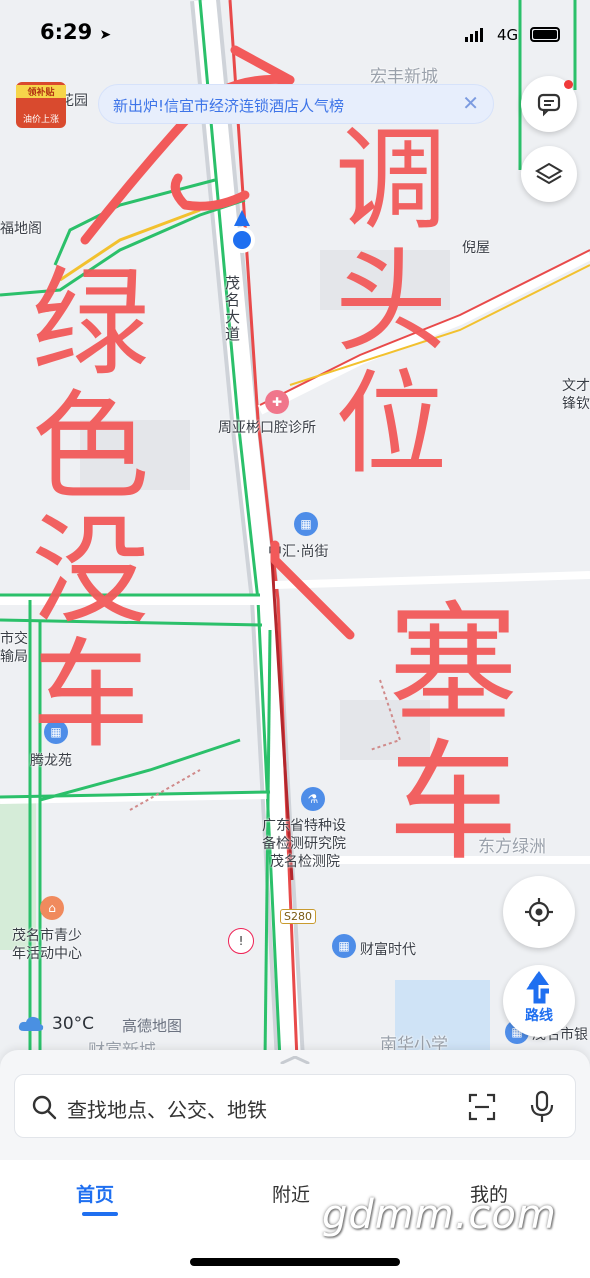 The image size is (590, 1278). What do you see at coordinates (232, 309) in the screenshot?
I see `road-name-label: 茂名大道` at bounding box center [232, 309].